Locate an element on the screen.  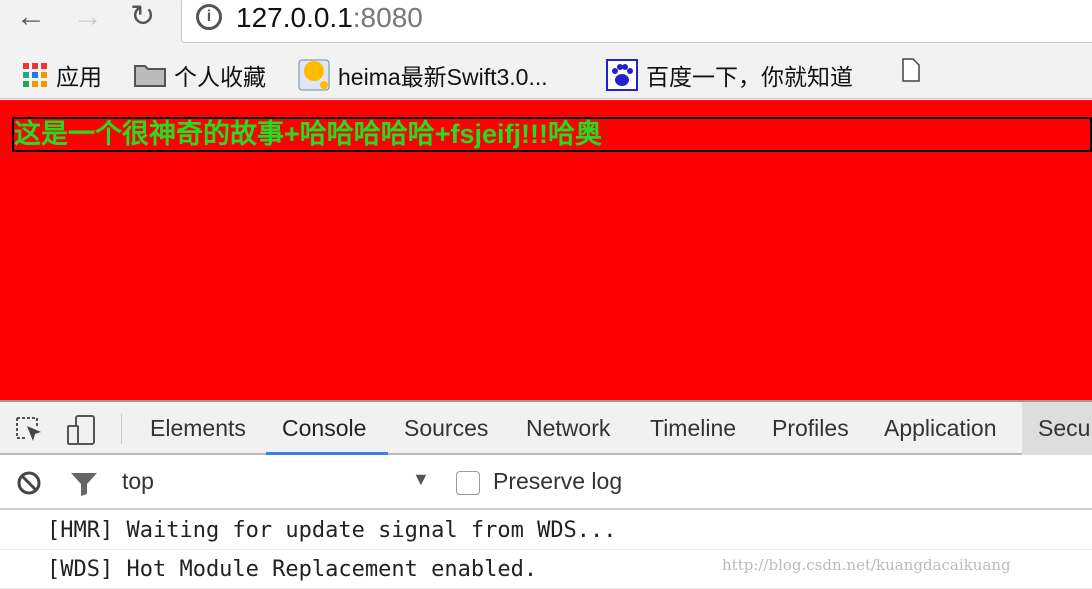
bookmark-label: 百度一下，你就知道 is located at coordinates (749, 77).